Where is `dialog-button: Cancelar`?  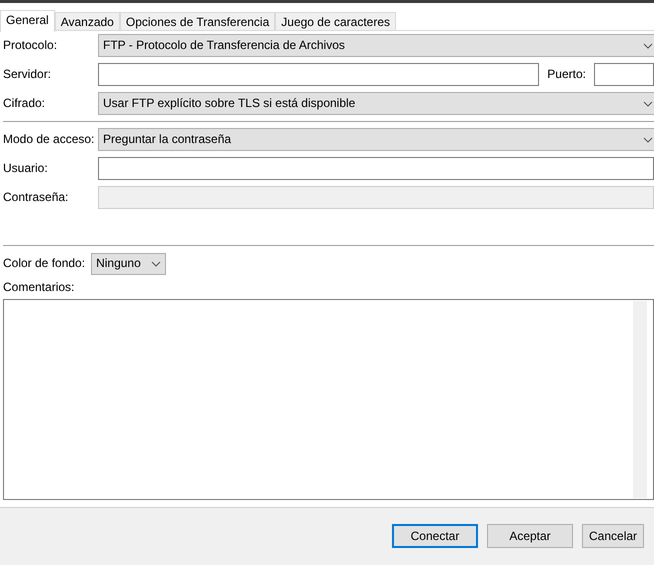
dialog-button: Cancelar is located at coordinates (613, 536).